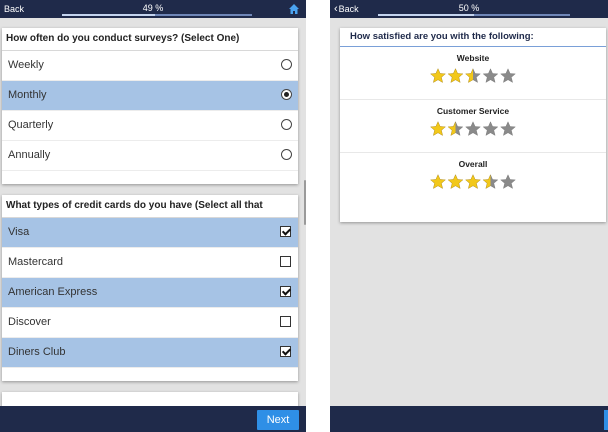 This screenshot has height=432, width=608. Describe the element at coordinates (305, 202) in the screenshot. I see `scrollbar` at that location.